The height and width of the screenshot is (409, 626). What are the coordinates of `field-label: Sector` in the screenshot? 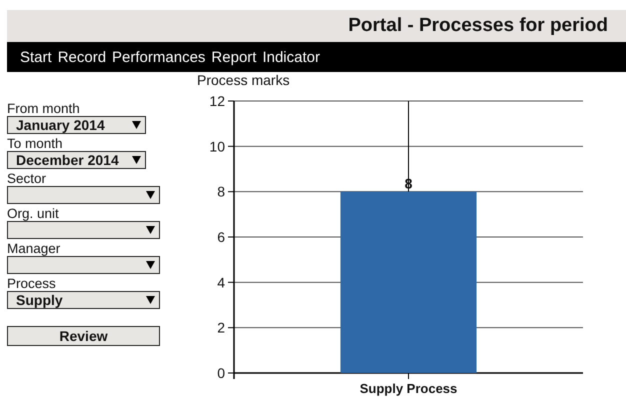 It's located at (27, 179).